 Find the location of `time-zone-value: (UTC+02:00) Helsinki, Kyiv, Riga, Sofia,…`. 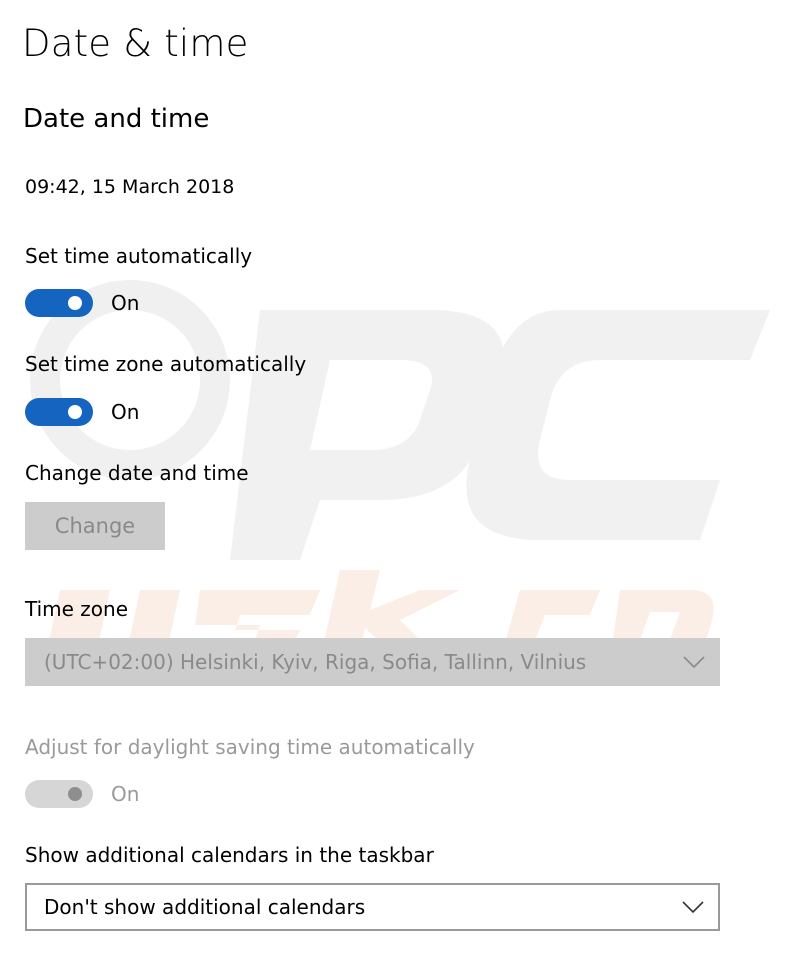

time-zone-value: (UTC+02:00) Helsinki, Kyiv, Riga, Sofia,… is located at coordinates (315, 662).